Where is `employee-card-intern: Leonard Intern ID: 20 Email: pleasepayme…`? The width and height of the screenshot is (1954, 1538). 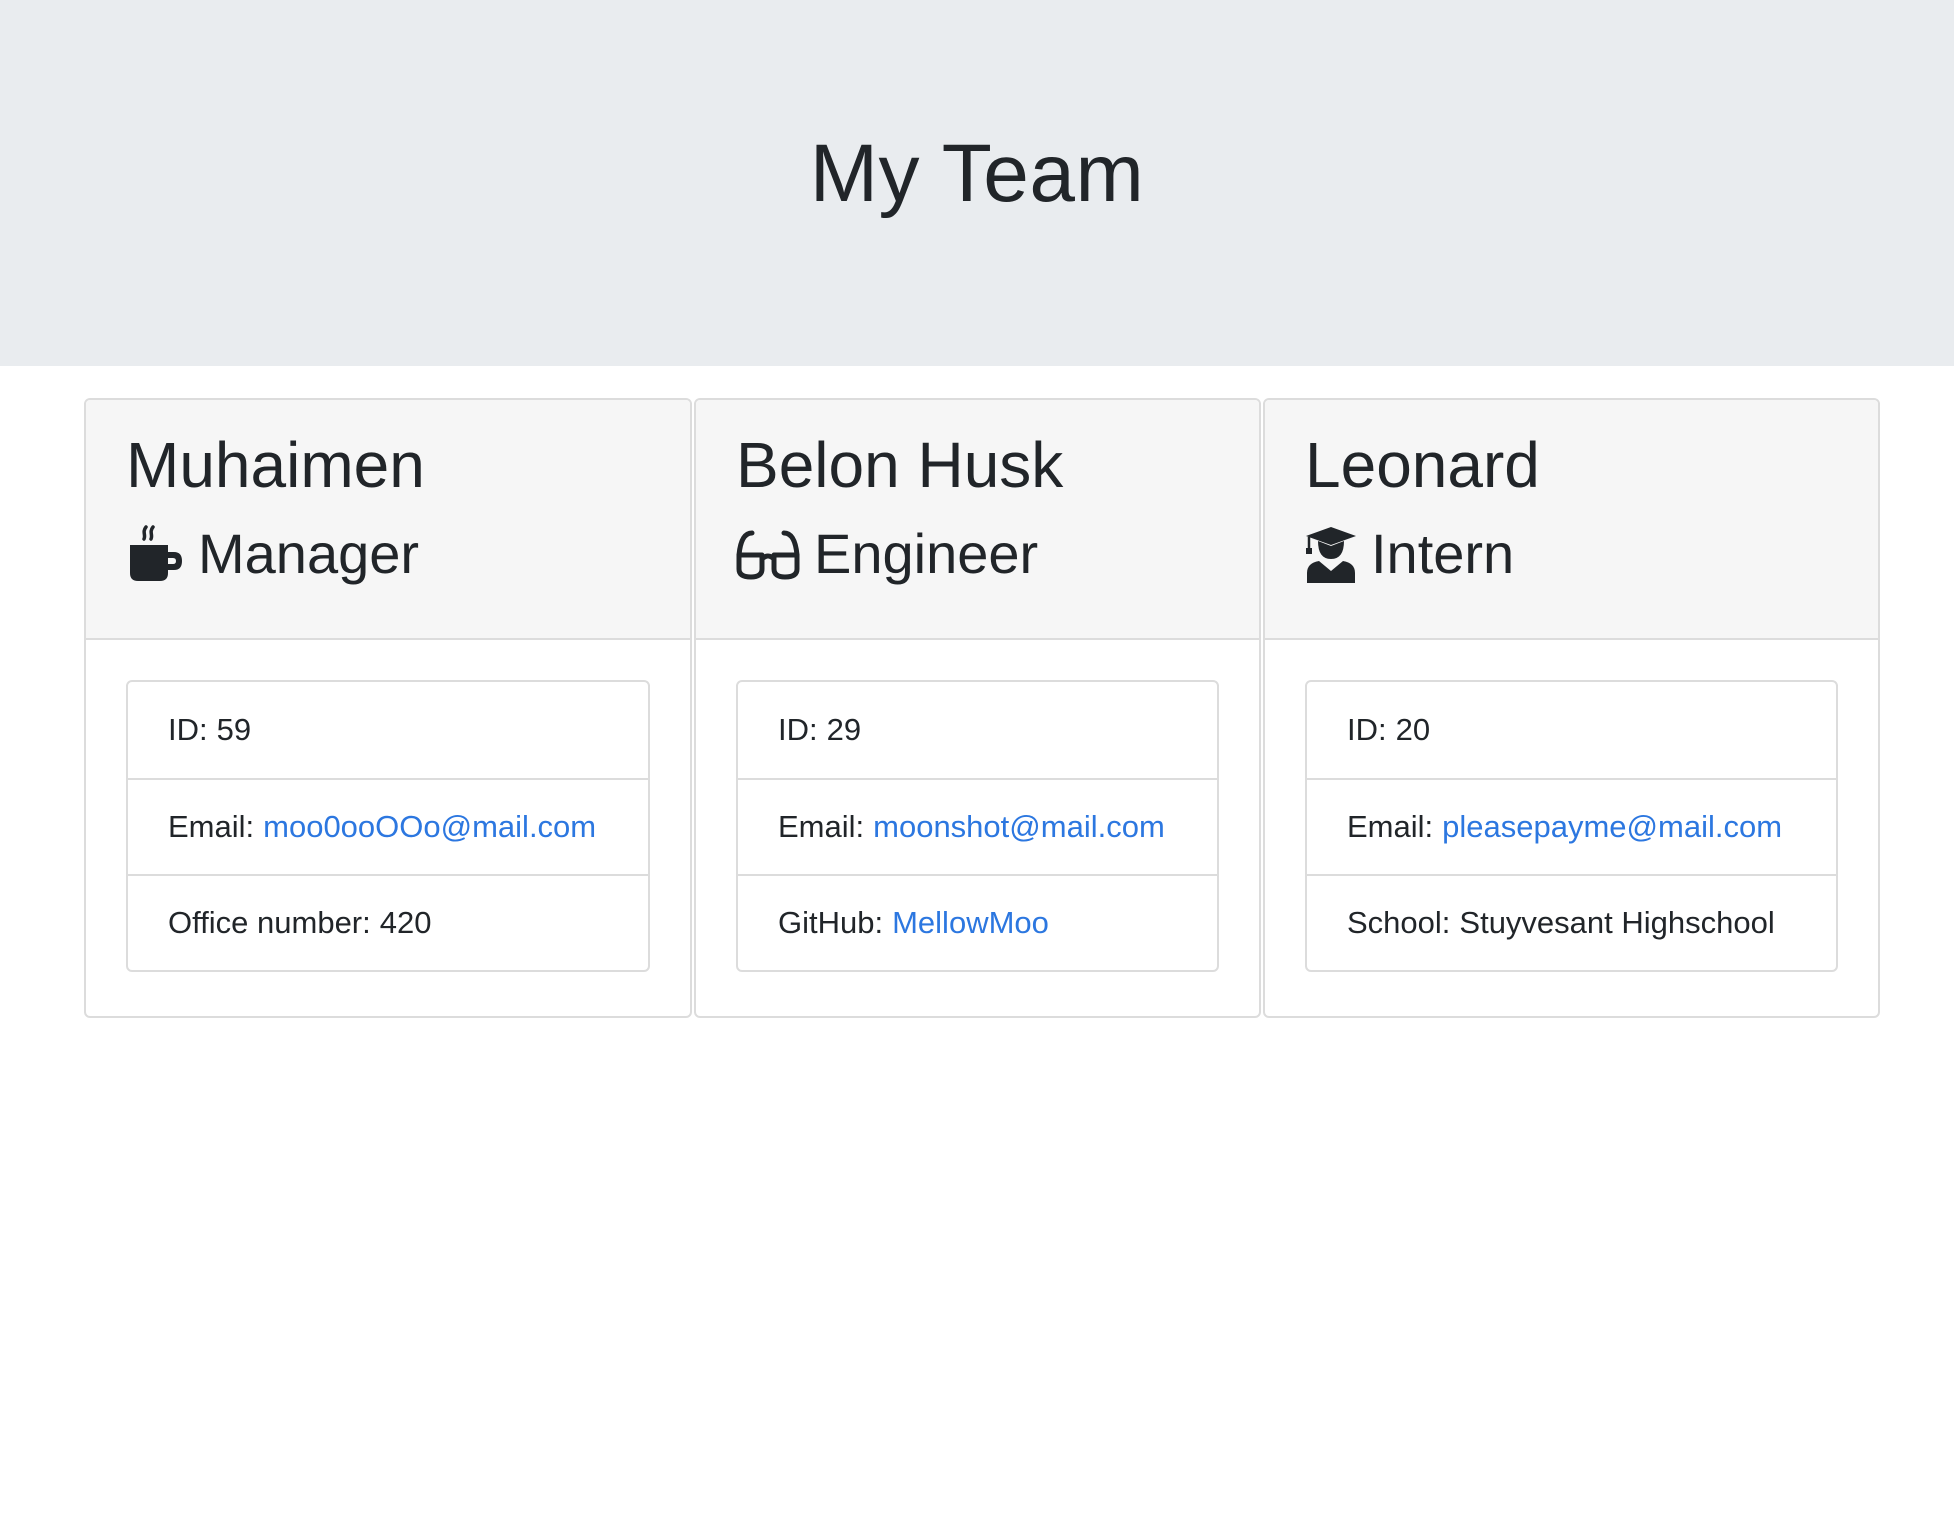 employee-card-intern: Leonard Intern ID: 20 Email: pleasepayme… is located at coordinates (1571, 708).